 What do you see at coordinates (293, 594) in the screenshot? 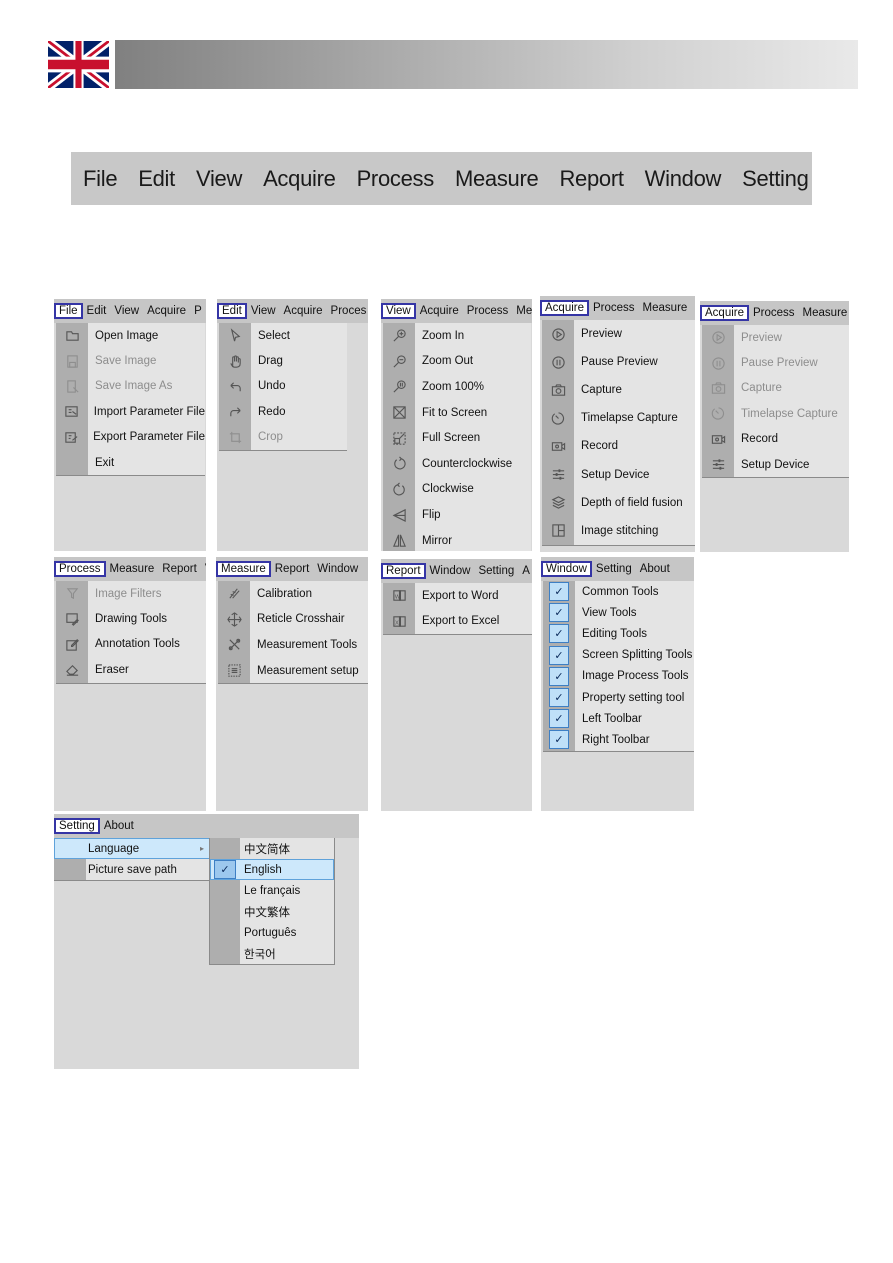
I see `menu-item-calibration: Calibration` at bounding box center [293, 594].